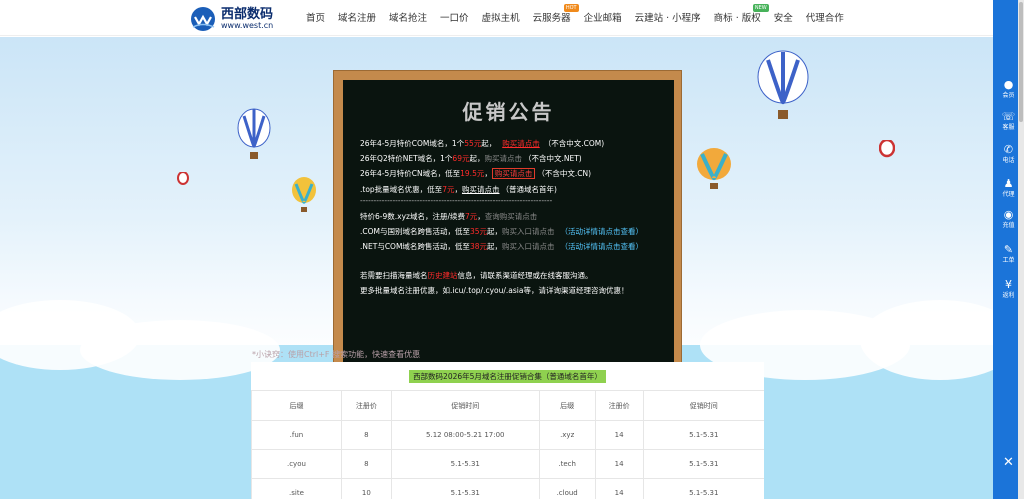 This screenshot has width=1024, height=499. I want to click on table-cell: .fun, so click(296, 435).